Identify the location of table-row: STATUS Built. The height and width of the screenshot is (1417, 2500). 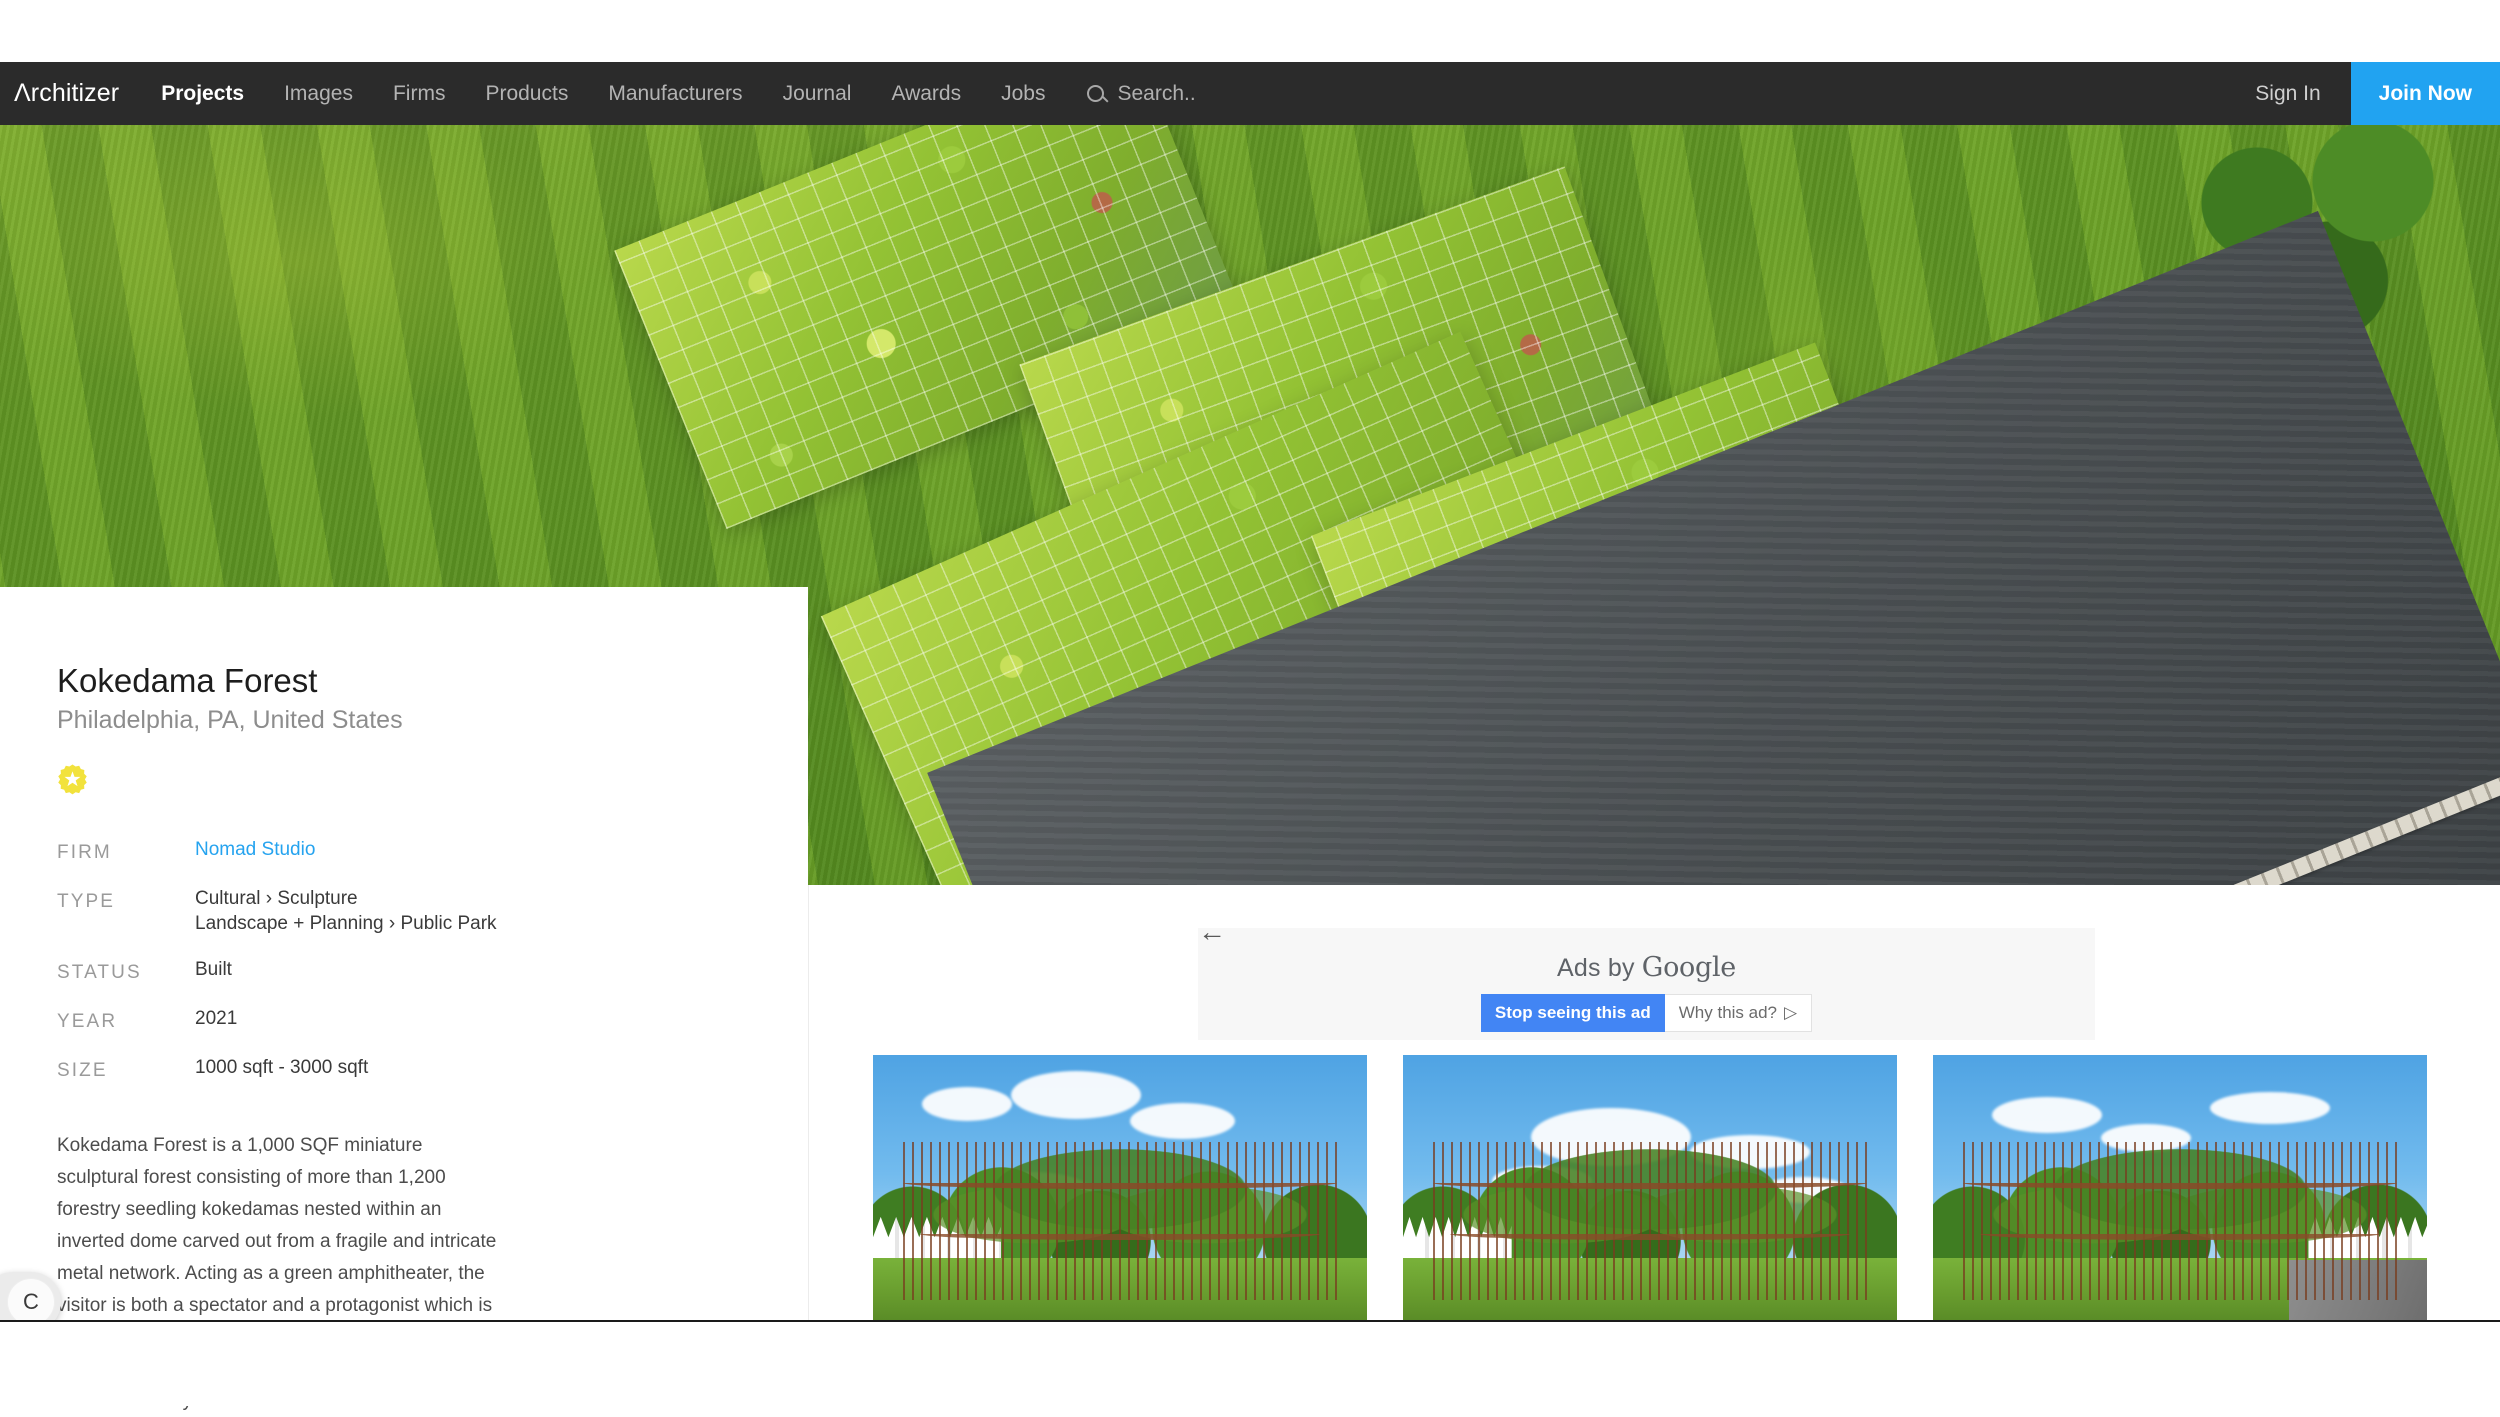
(404, 981).